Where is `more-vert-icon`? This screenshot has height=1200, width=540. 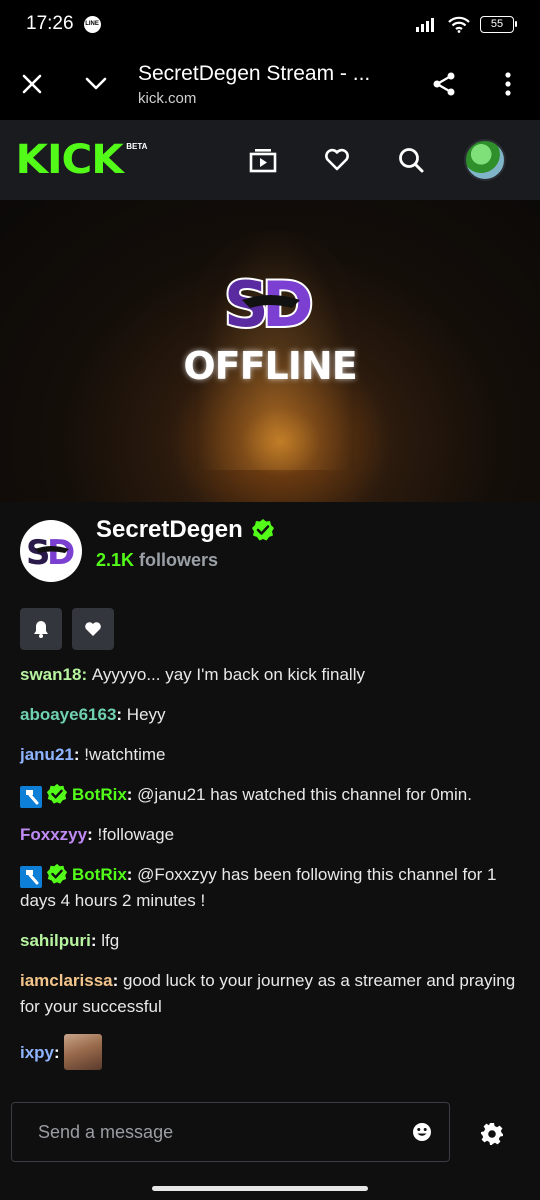
more-vert-icon is located at coordinates (508, 84).